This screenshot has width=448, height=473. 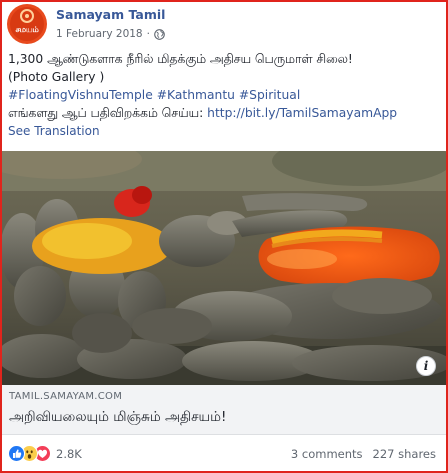 What do you see at coordinates (224, 453) in the screenshot?
I see `post-footer: 2.8K 3 comments 227 shares` at bounding box center [224, 453].